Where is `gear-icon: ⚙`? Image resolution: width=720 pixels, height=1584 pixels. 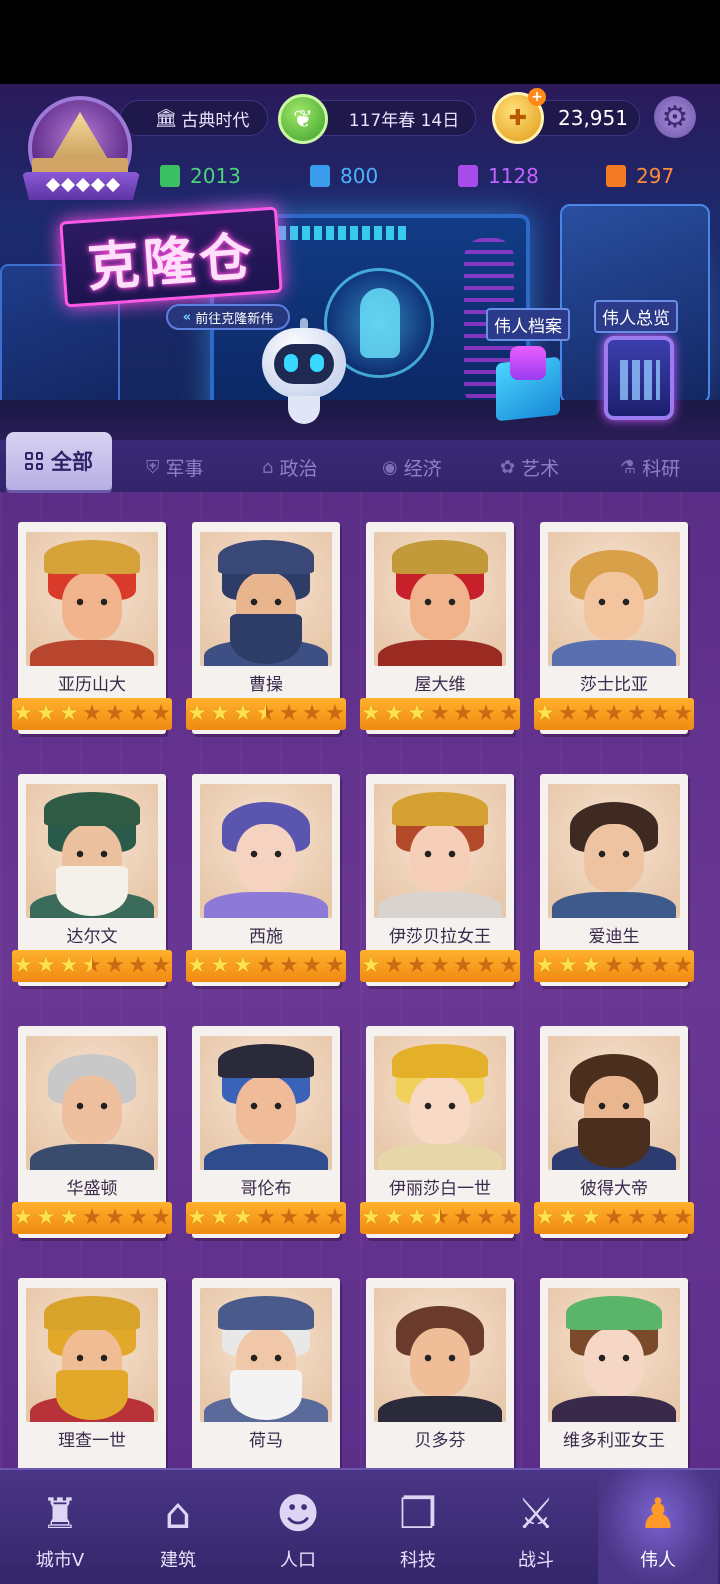
gear-icon: ⚙ is located at coordinates (675, 117).